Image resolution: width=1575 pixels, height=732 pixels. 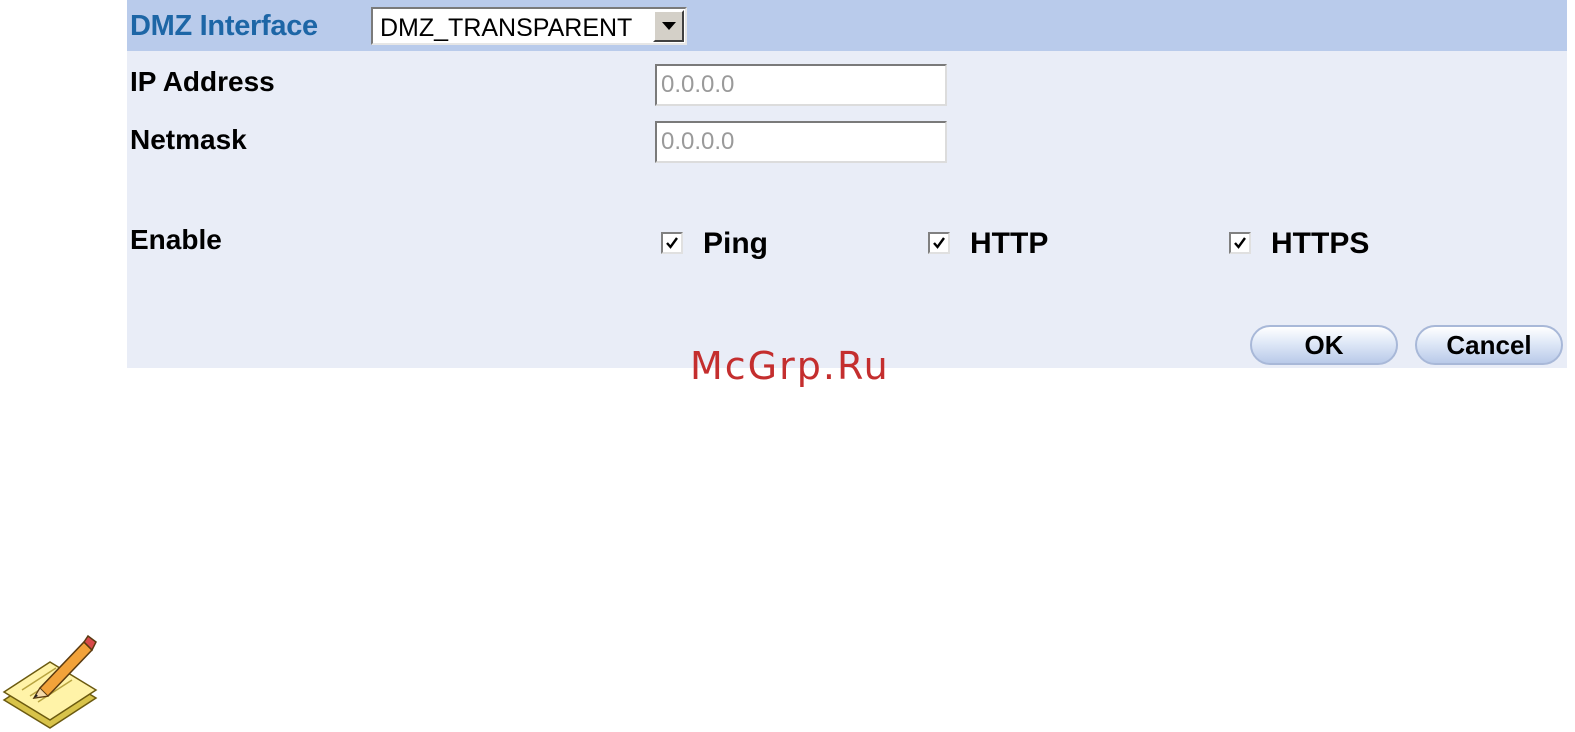 What do you see at coordinates (801, 85) in the screenshot?
I see `ip-address-input` at bounding box center [801, 85].